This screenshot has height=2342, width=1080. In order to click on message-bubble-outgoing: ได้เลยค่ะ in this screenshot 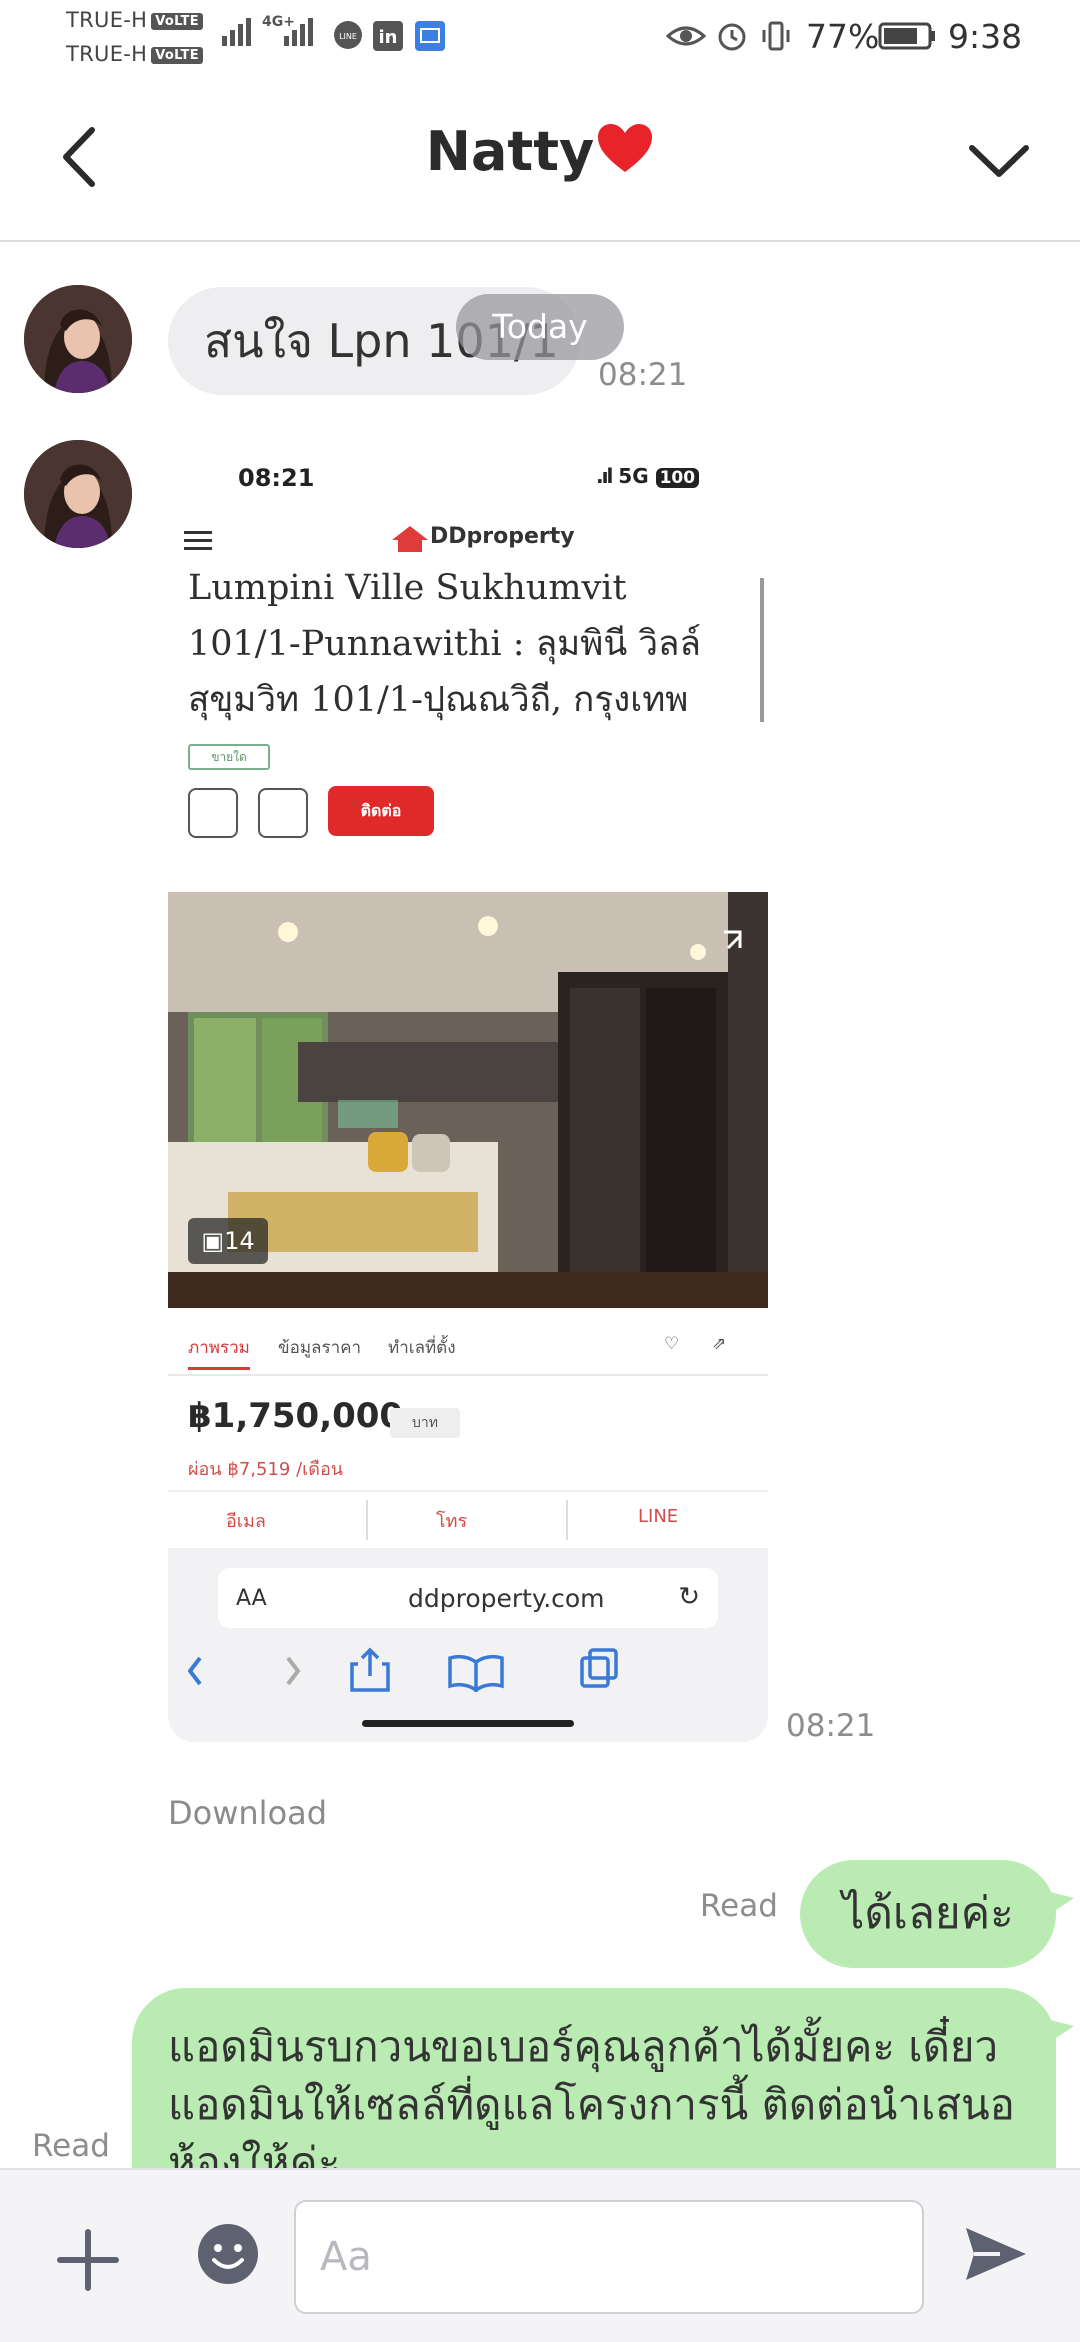, I will do `click(928, 1914)`.